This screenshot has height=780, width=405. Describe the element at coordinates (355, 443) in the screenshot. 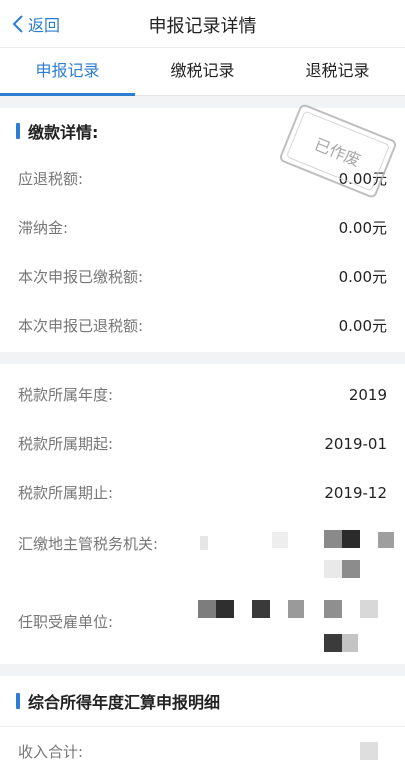

I see `row-value: 2019-01` at that location.